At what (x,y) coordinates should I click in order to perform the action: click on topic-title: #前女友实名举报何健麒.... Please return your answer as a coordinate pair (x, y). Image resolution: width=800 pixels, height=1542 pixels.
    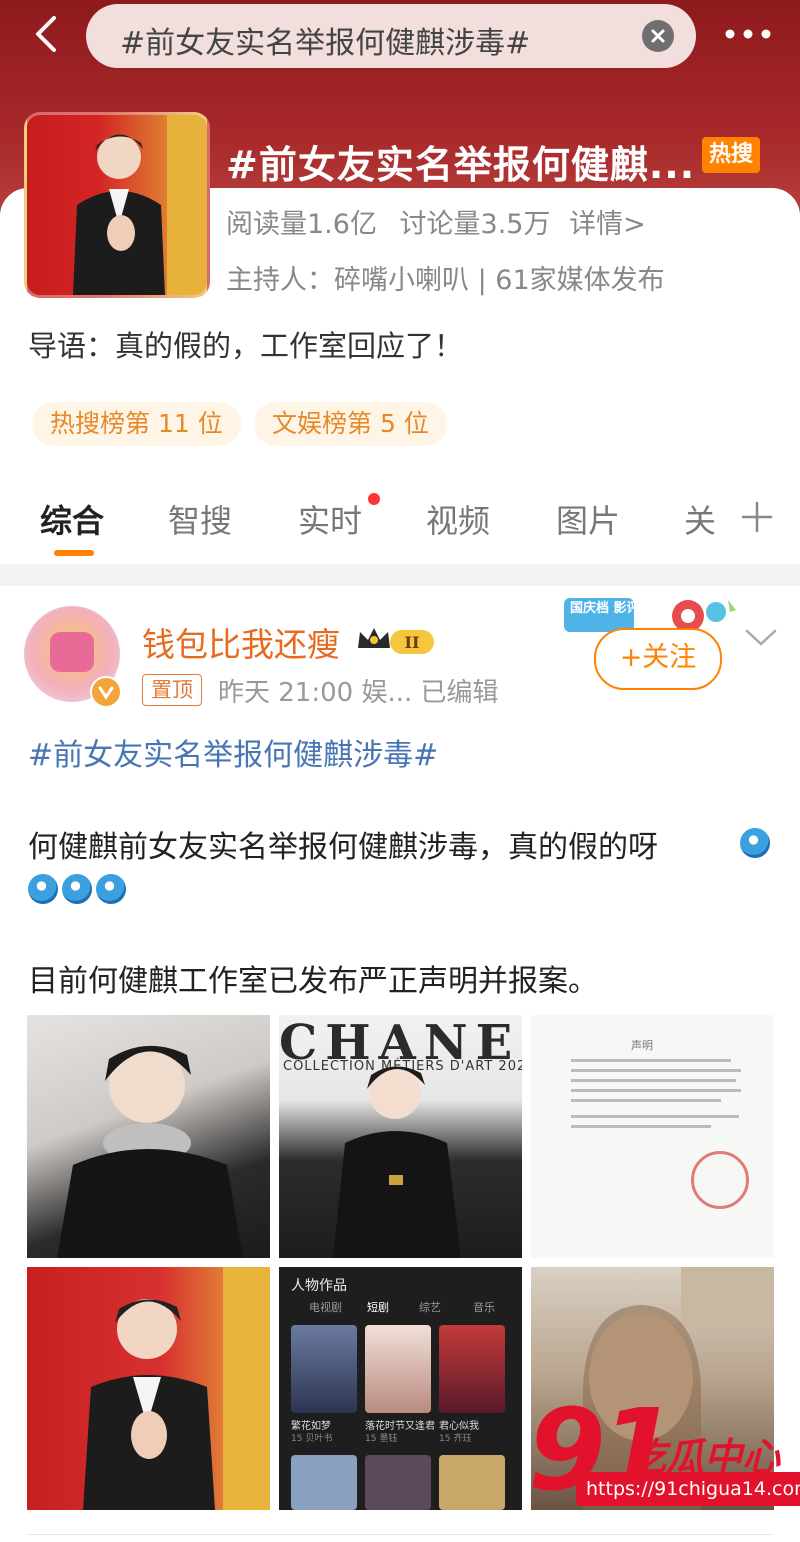
    Looking at the image, I should click on (461, 165).